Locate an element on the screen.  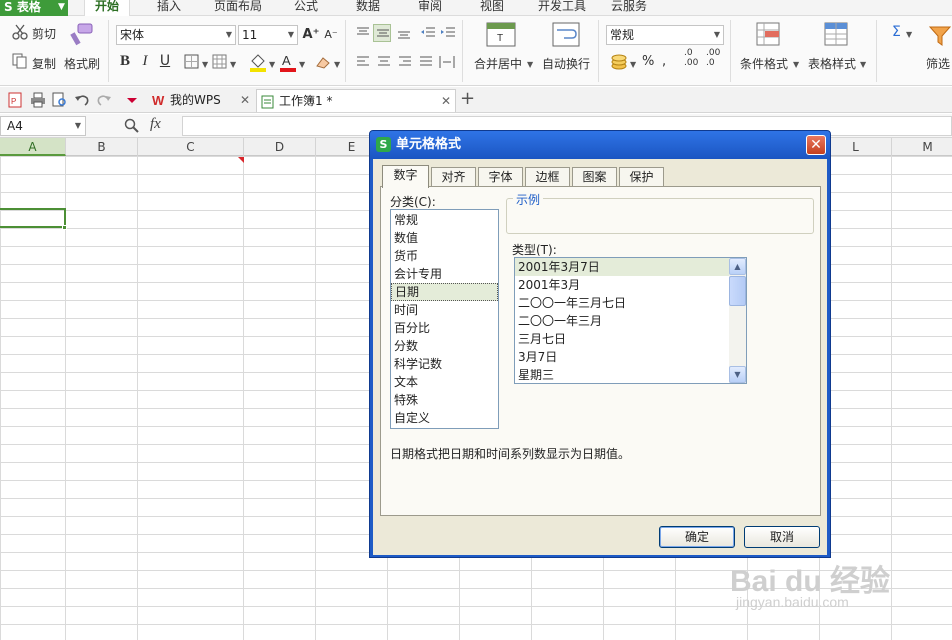
tab-patterns: 图案 is located at coordinates (594, 177).